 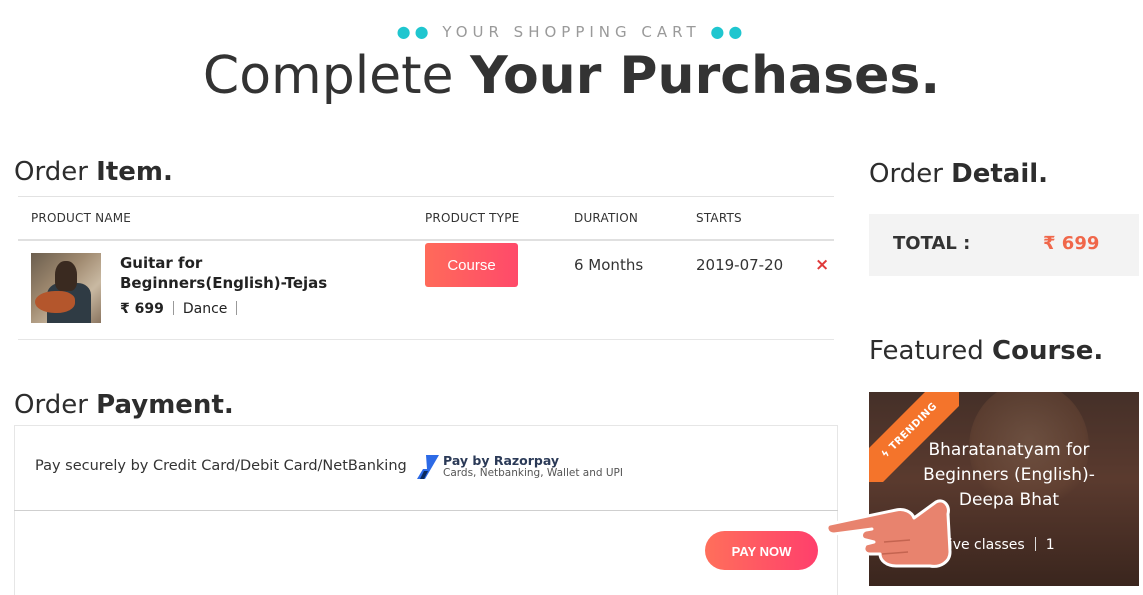 I want to click on col-header-product-type: PRODUCT TYPE, so click(x=472, y=218).